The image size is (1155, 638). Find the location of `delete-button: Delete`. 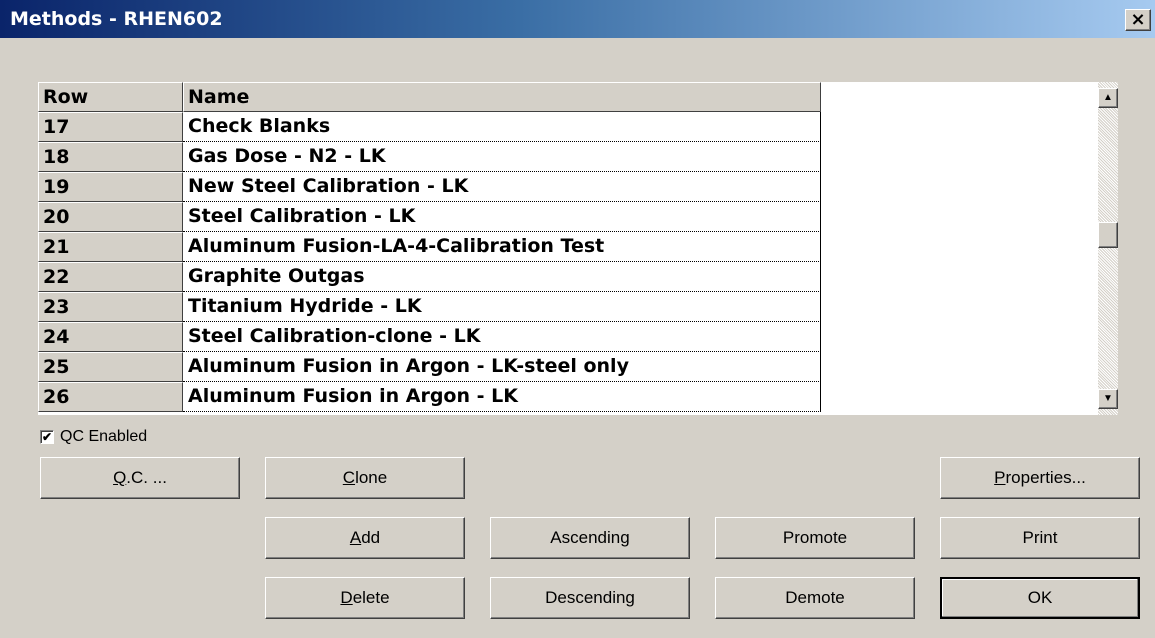

delete-button: Delete is located at coordinates (365, 598).